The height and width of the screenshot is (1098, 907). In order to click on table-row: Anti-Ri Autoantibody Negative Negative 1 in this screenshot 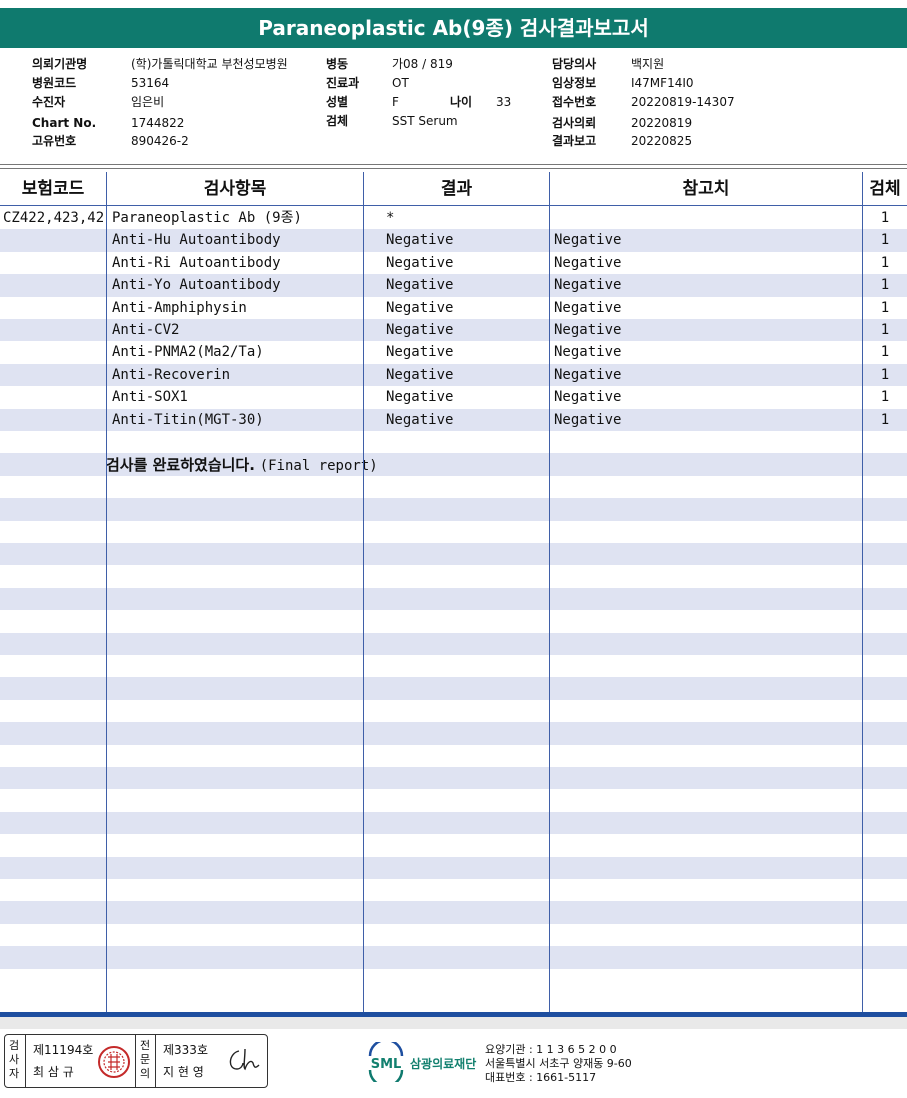, I will do `click(453, 263)`.